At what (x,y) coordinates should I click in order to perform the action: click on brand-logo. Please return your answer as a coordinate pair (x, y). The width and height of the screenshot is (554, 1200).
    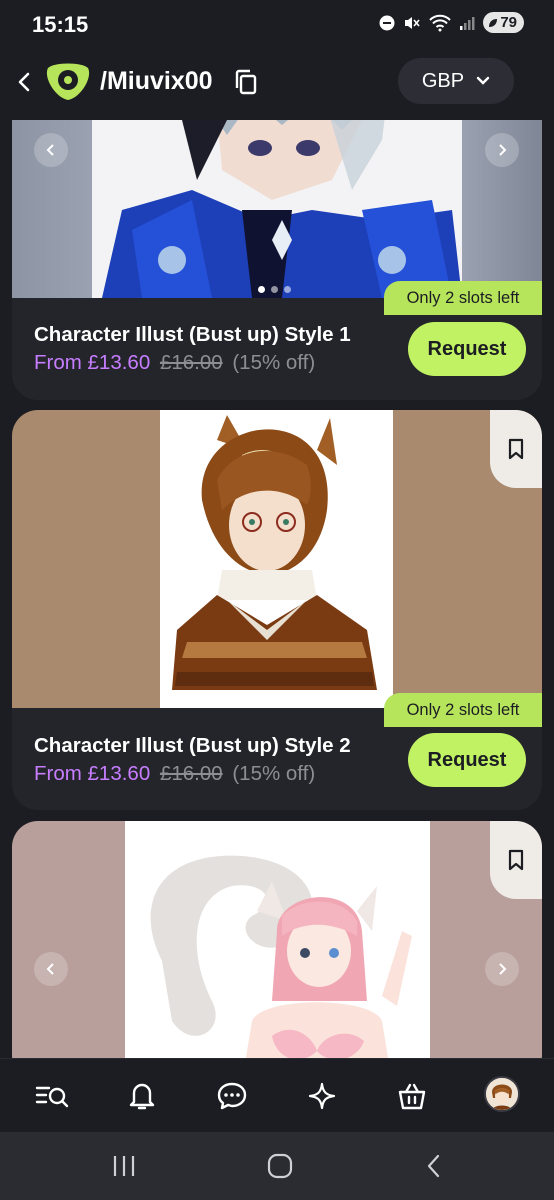
    Looking at the image, I should click on (68, 81).